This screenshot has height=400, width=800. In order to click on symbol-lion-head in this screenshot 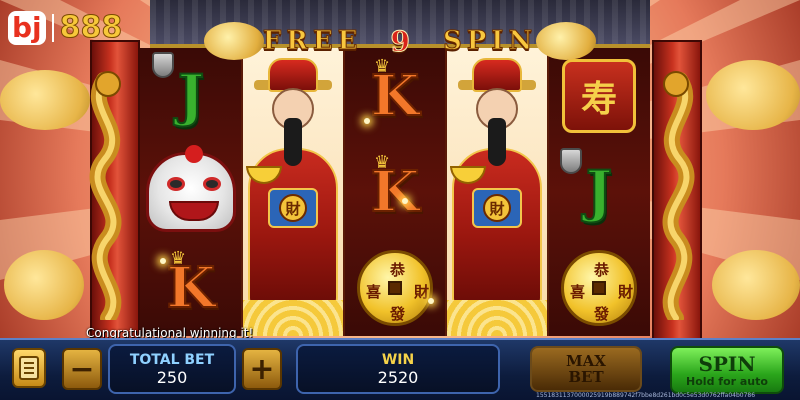, I will do `click(191, 192)`.